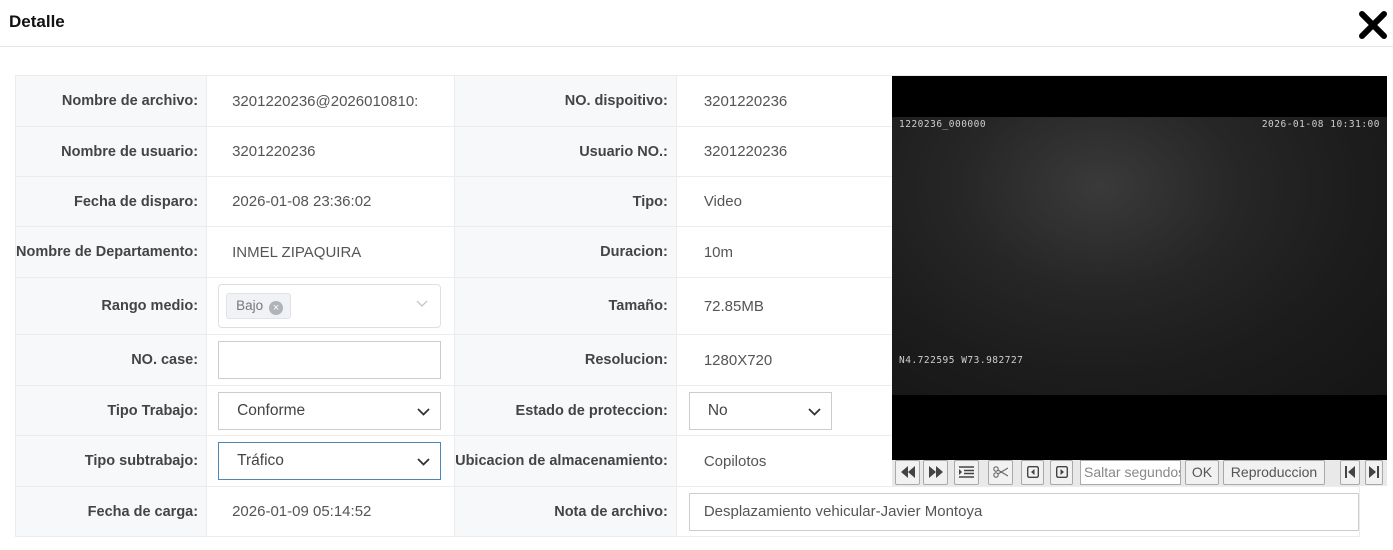 This screenshot has width=1393, height=550. I want to click on dialog-header: Detalle, so click(696, 23).